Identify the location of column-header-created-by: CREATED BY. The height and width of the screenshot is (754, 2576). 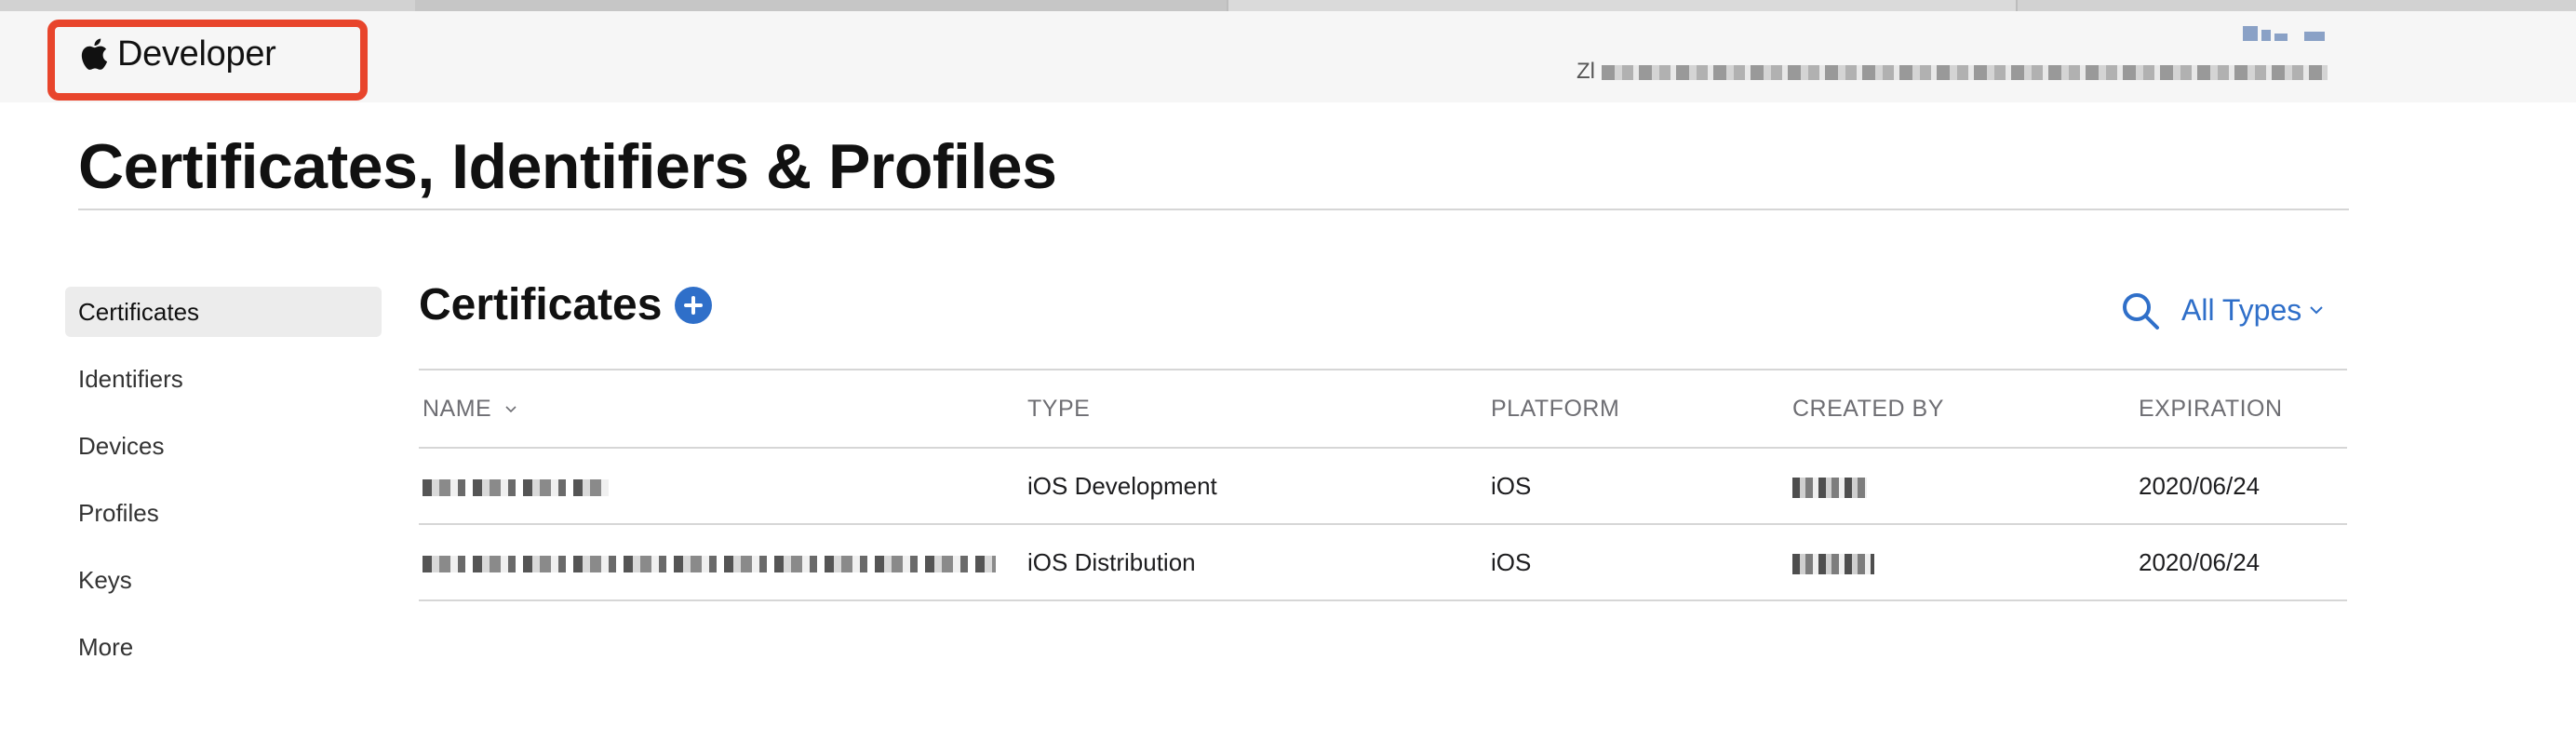
(1868, 409).